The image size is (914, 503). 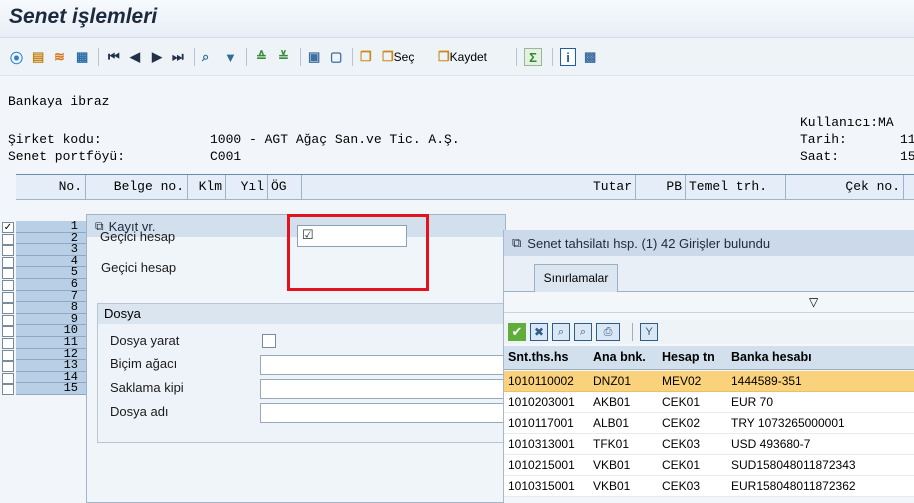 I want to click on column-yil: Yıl, so click(x=247, y=187).